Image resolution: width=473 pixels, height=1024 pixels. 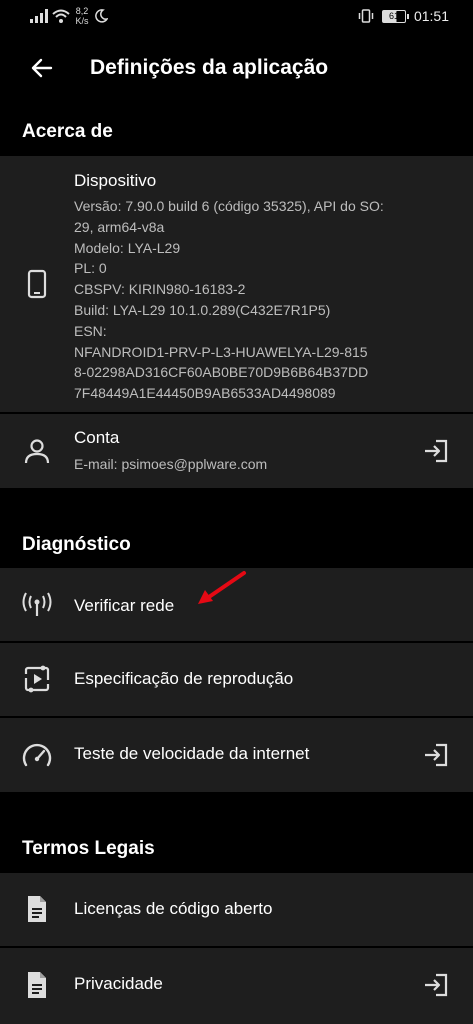 What do you see at coordinates (101, 16) in the screenshot?
I see `moon-icon` at bounding box center [101, 16].